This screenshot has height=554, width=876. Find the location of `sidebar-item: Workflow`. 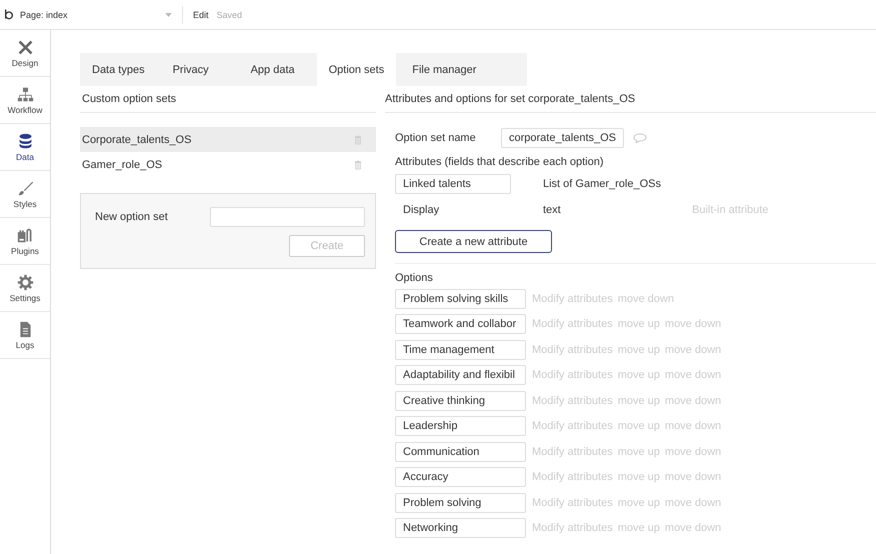

sidebar-item: Workflow is located at coordinates (25, 100).